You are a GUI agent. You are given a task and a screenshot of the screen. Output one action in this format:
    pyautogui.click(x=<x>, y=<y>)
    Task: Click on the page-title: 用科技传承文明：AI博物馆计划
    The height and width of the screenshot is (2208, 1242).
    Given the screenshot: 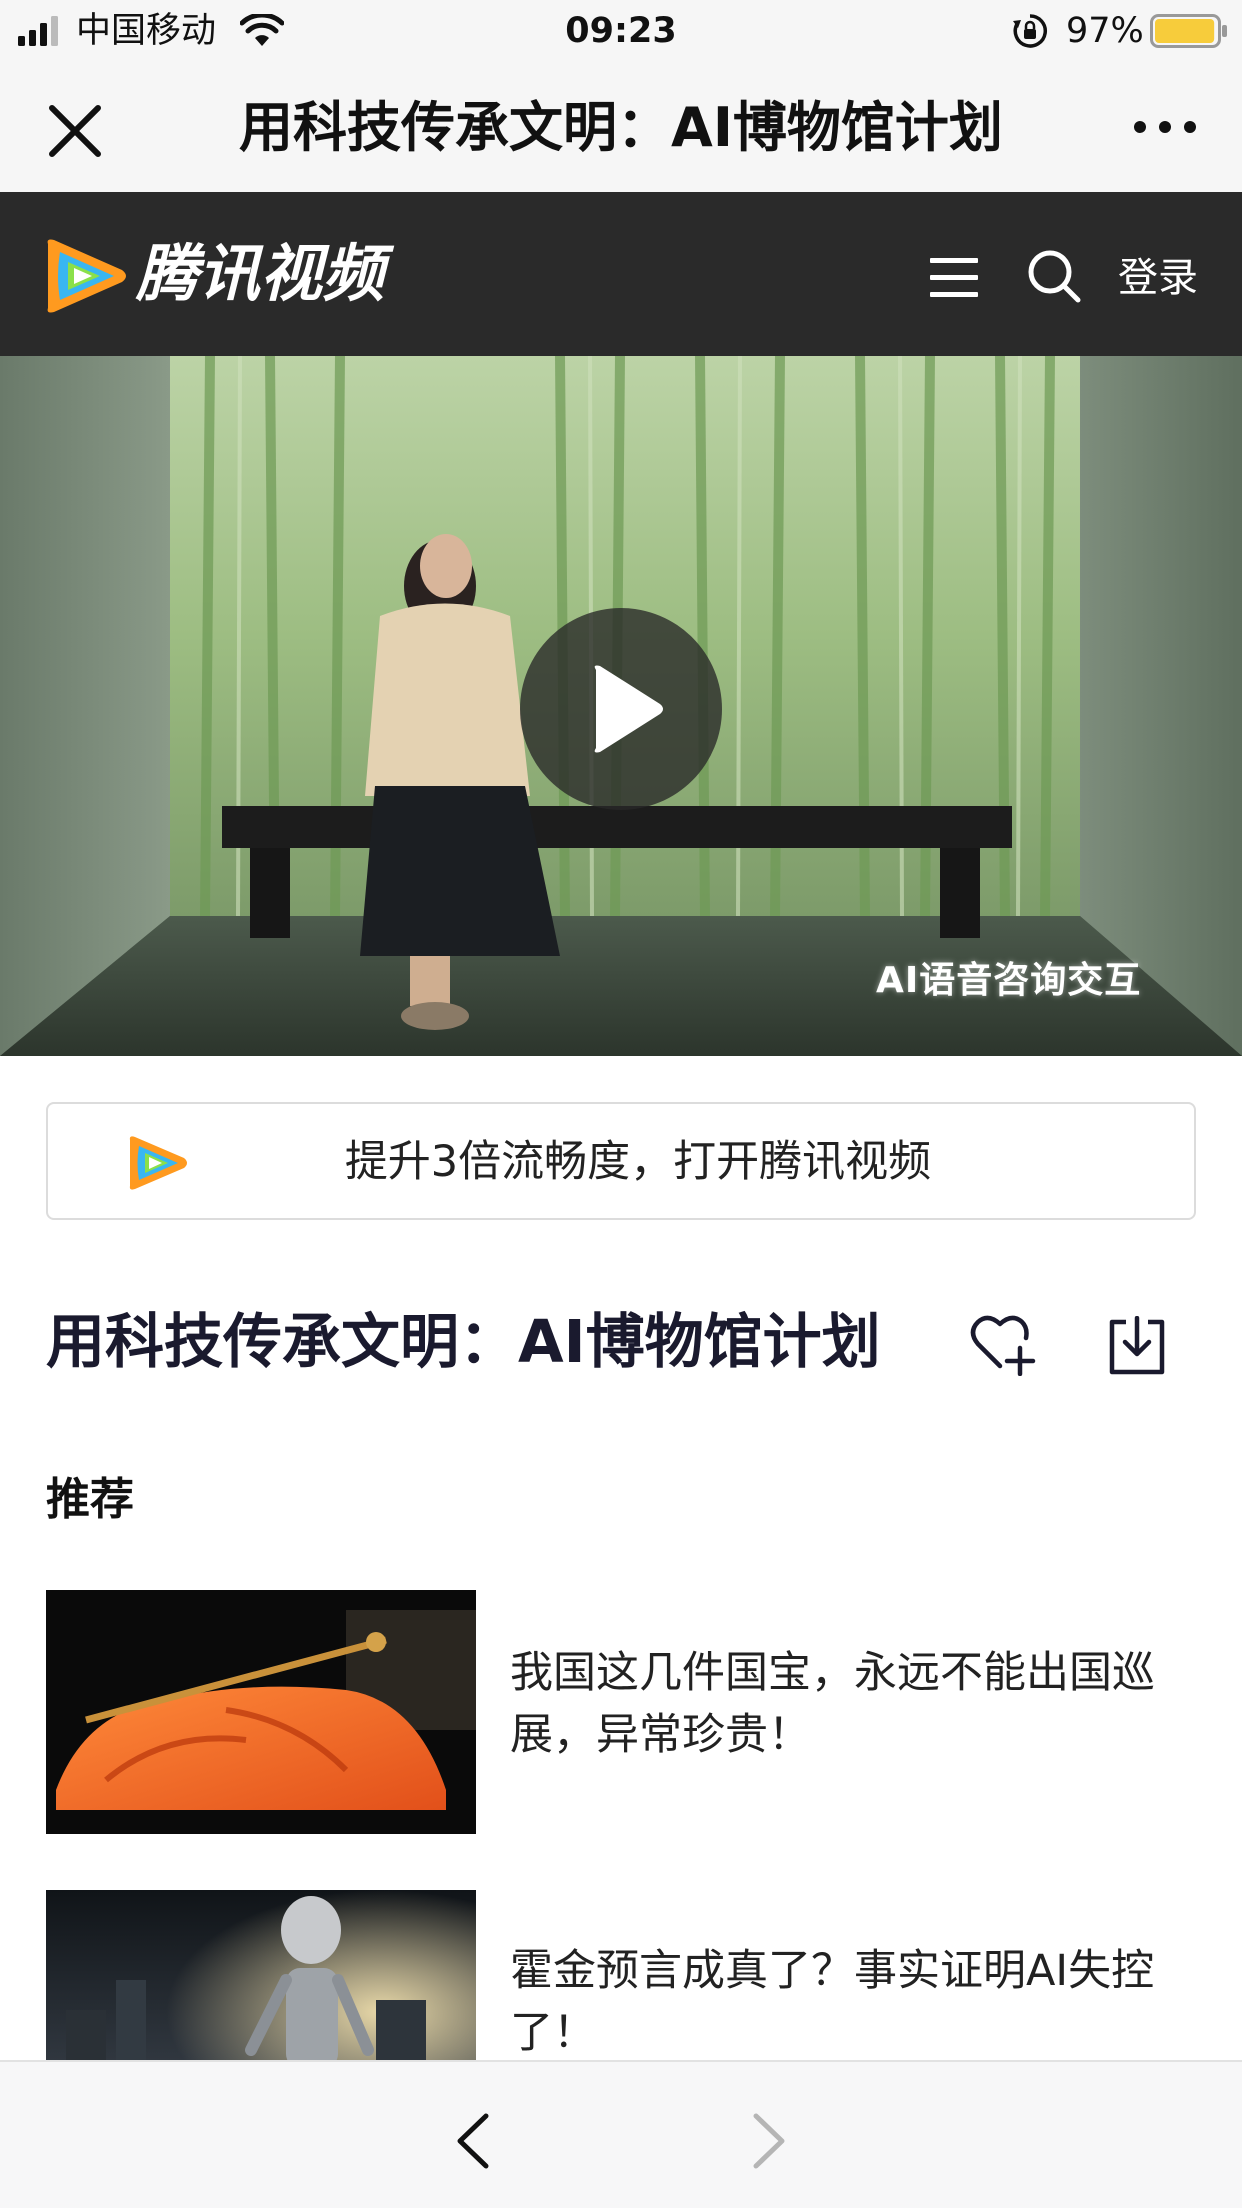 What is the action you would take?
    pyautogui.click(x=621, y=127)
    